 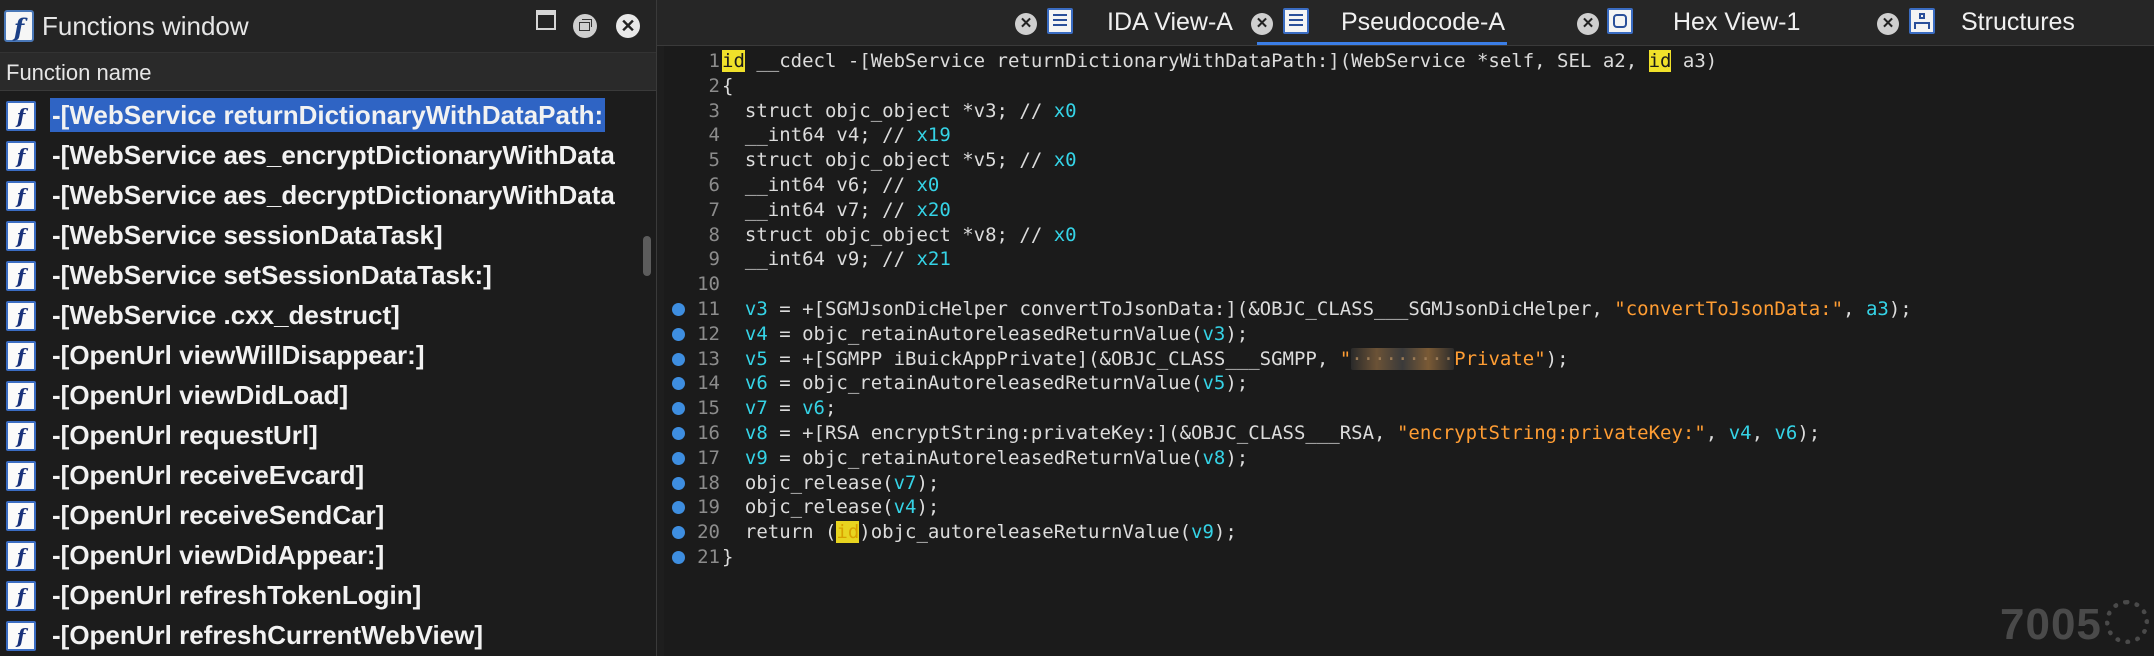 I want to click on code-text: struct objc_object *v5; // x0, so click(x=899, y=160).